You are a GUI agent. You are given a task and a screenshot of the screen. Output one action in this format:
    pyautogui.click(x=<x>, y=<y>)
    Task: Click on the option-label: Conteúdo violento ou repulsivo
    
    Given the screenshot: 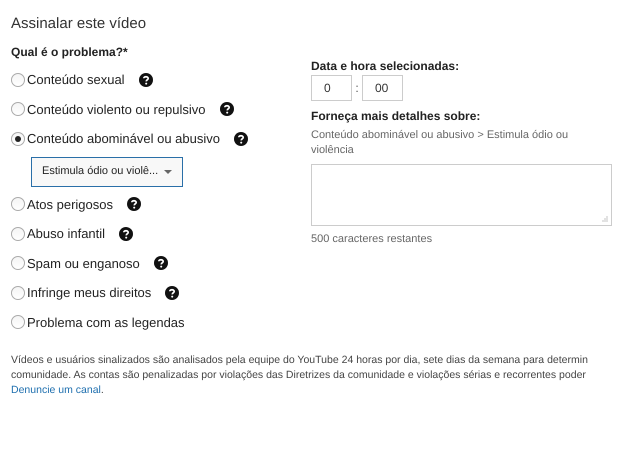 What is the action you would take?
    pyautogui.click(x=116, y=109)
    